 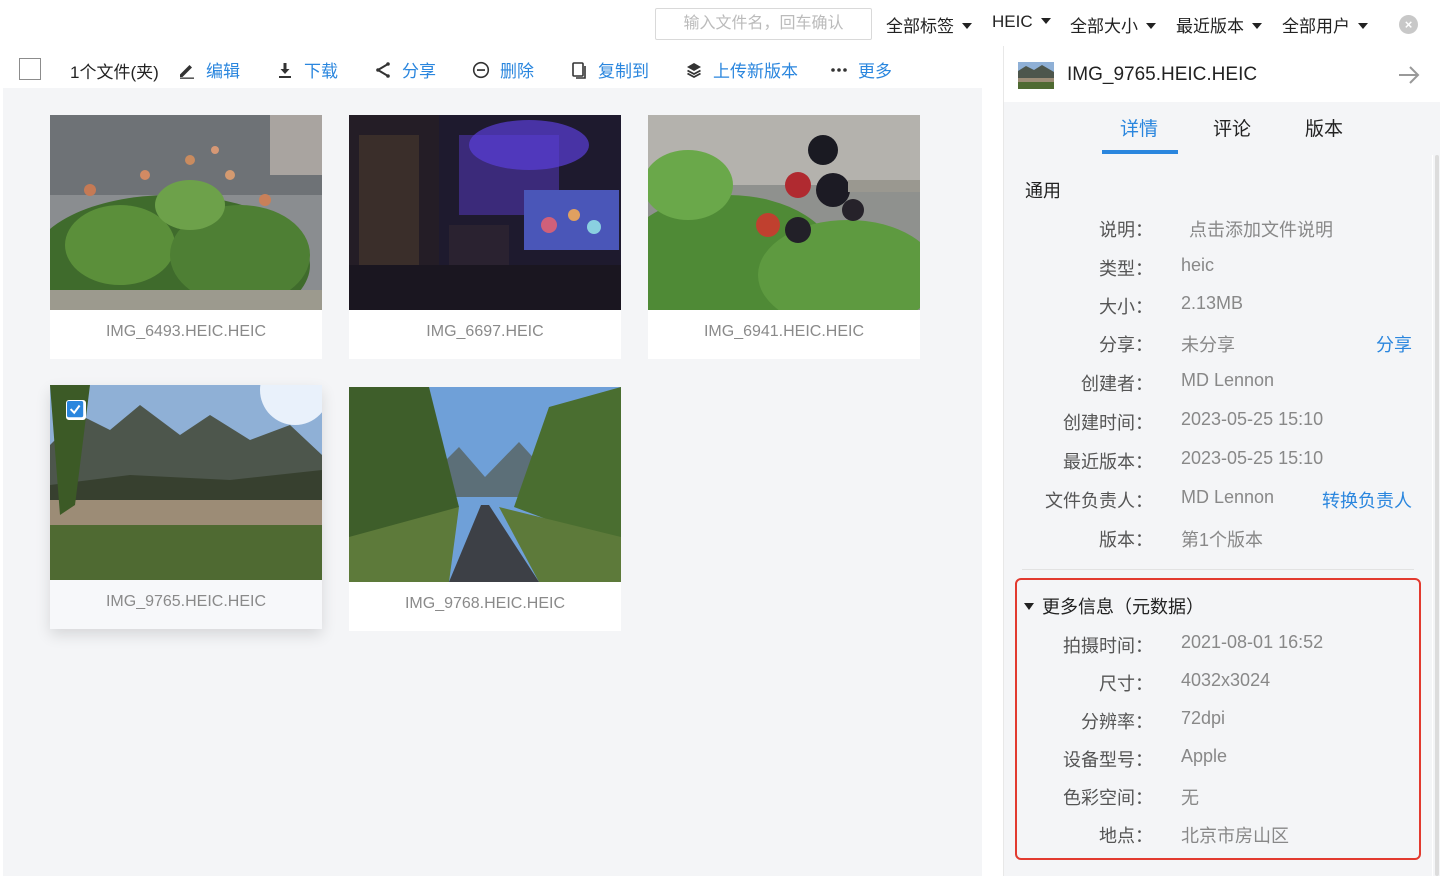 What do you see at coordinates (1208, 345) in the screenshot?
I see `detail-value: 未分享` at bounding box center [1208, 345].